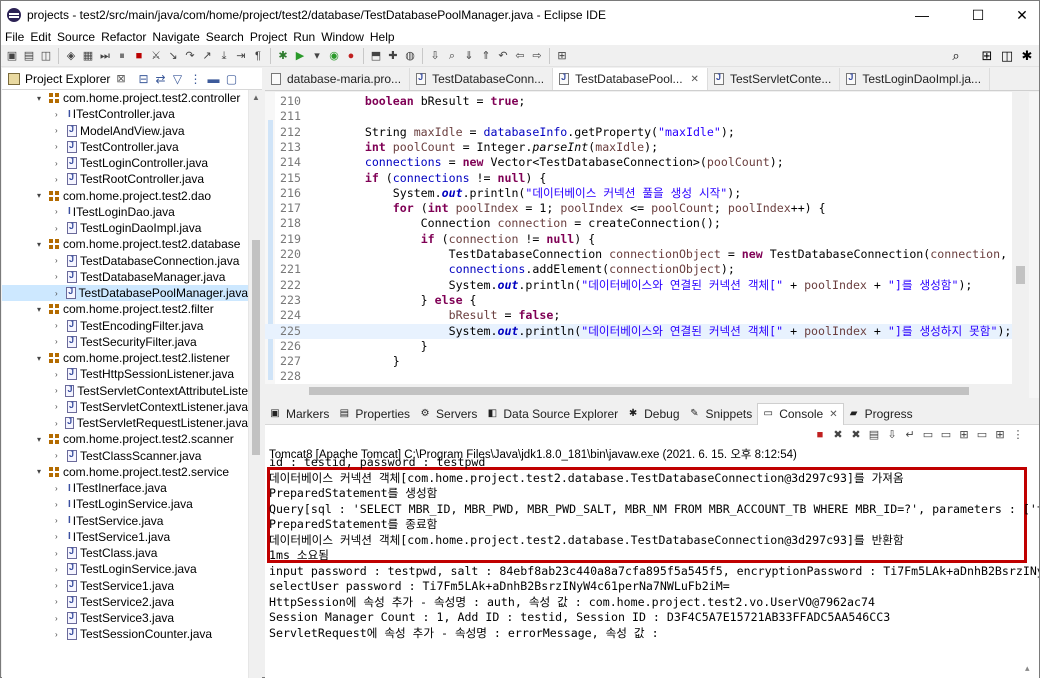  Describe the element at coordinates (125, 293) in the screenshot. I see `tree-file: › TestDatabasePoolManager.java` at that location.